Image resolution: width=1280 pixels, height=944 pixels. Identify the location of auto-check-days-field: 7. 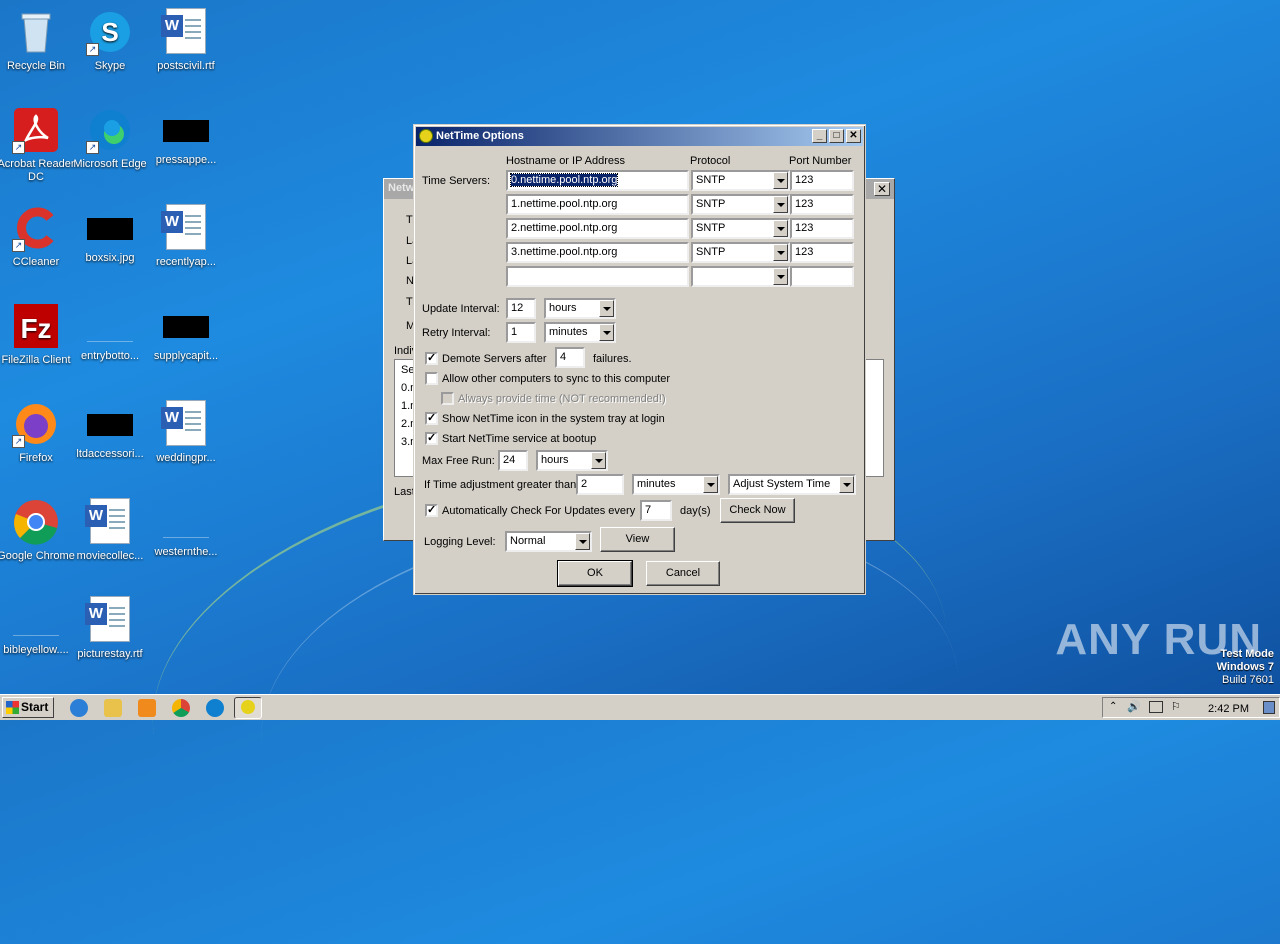
(656, 510).